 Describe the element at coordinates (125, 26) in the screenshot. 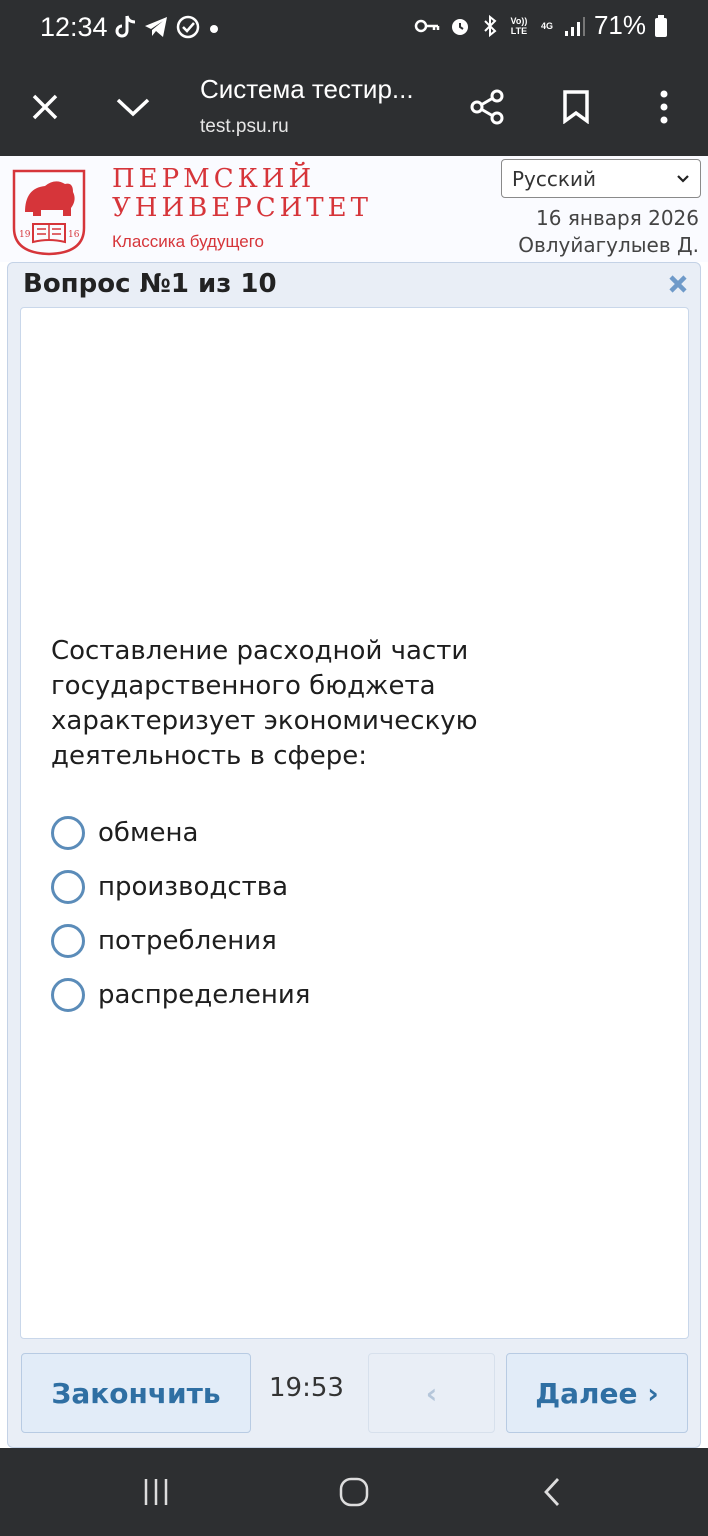

I see `tiktok-icon` at that location.